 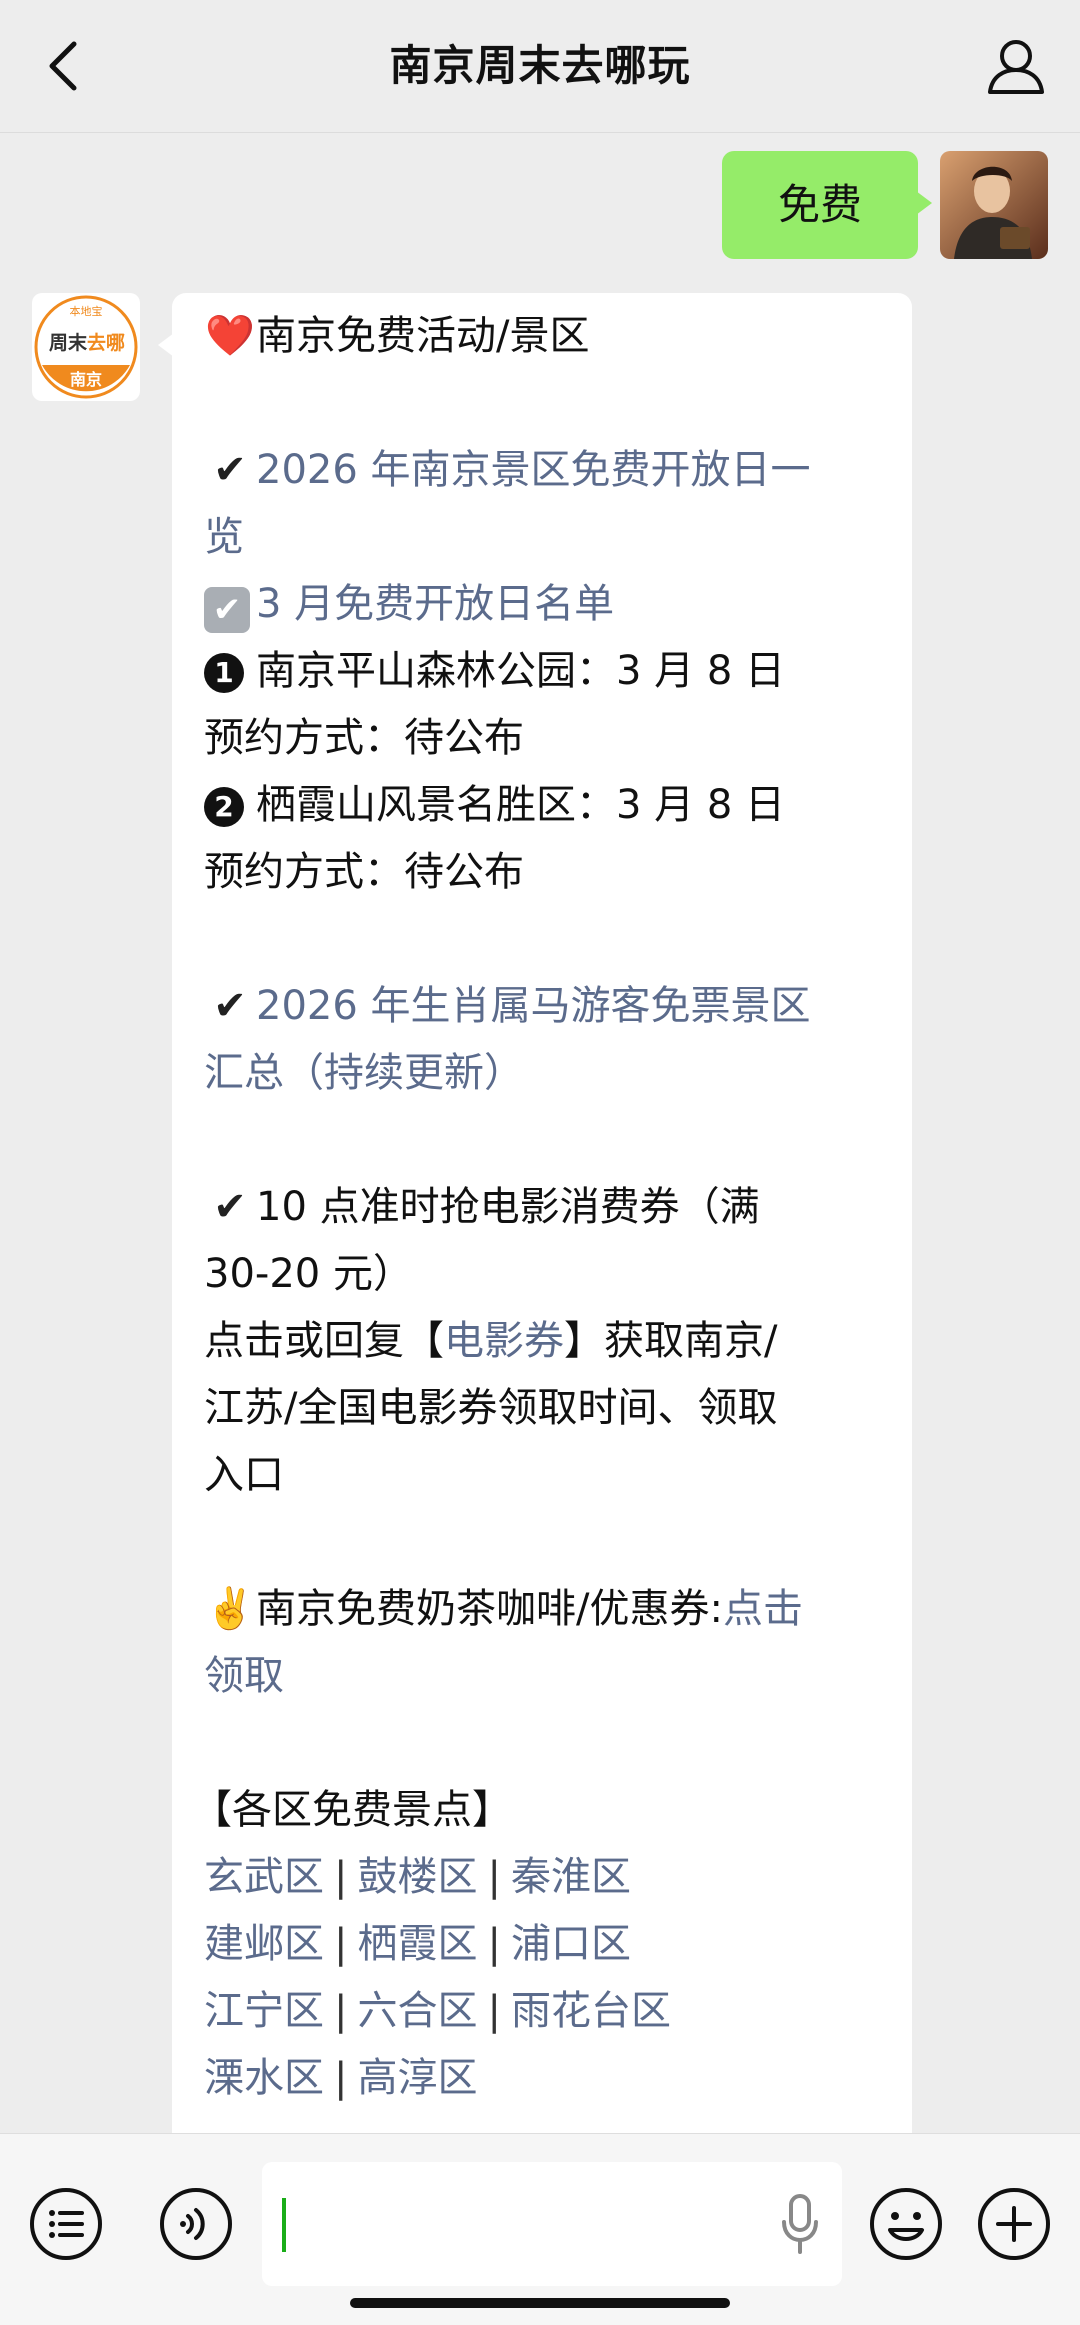 What do you see at coordinates (66, 2224) in the screenshot?
I see `list-icon` at bounding box center [66, 2224].